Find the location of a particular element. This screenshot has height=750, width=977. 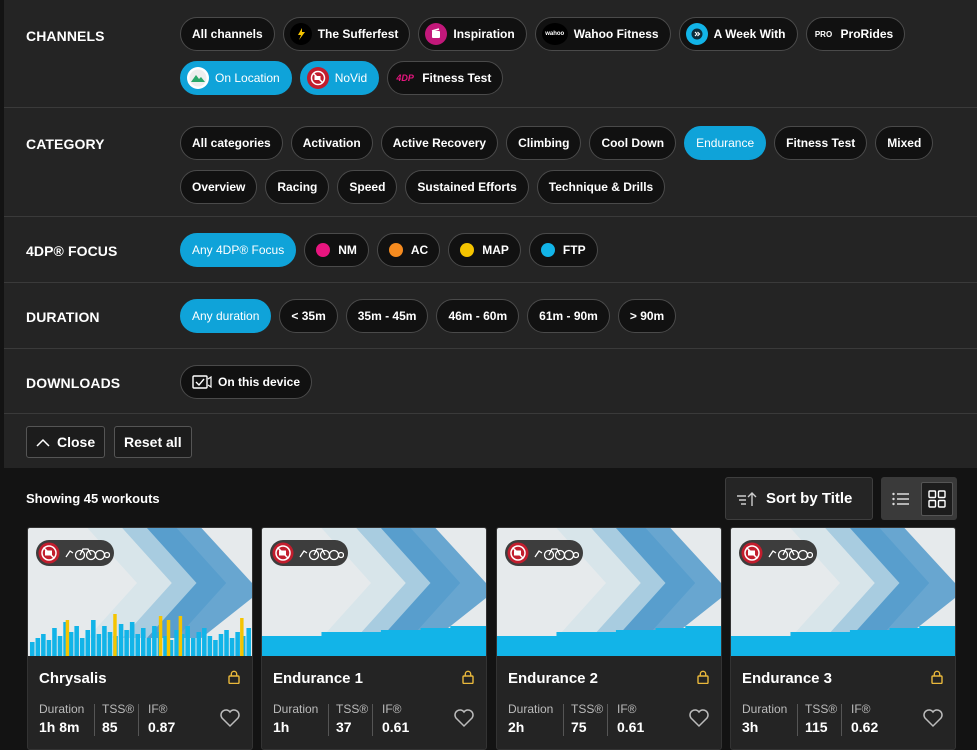

chip-prorides: PRO ProRides is located at coordinates (855, 34).